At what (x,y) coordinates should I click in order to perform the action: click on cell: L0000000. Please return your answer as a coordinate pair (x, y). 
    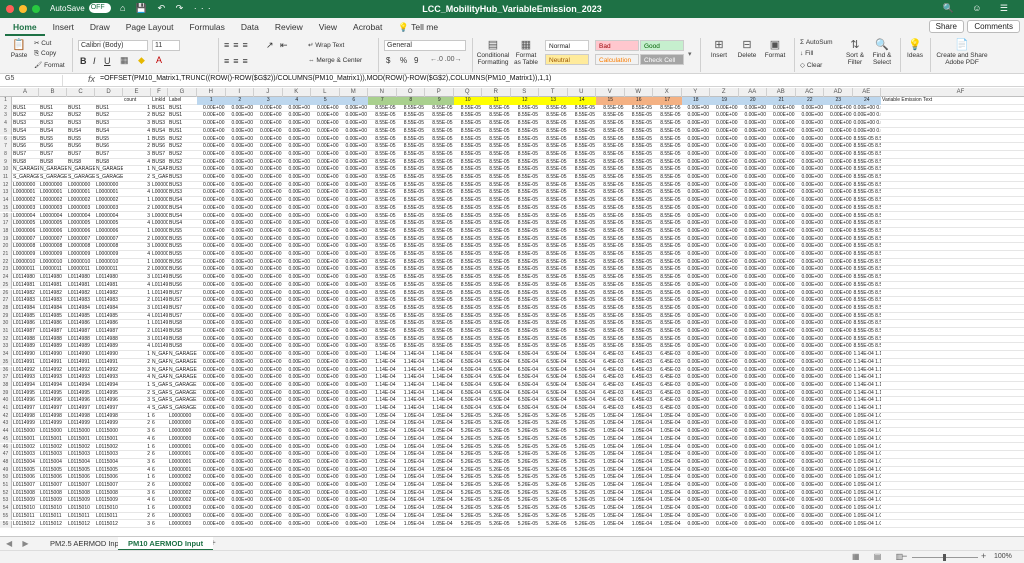
    Looking at the image, I should click on (182, 417).